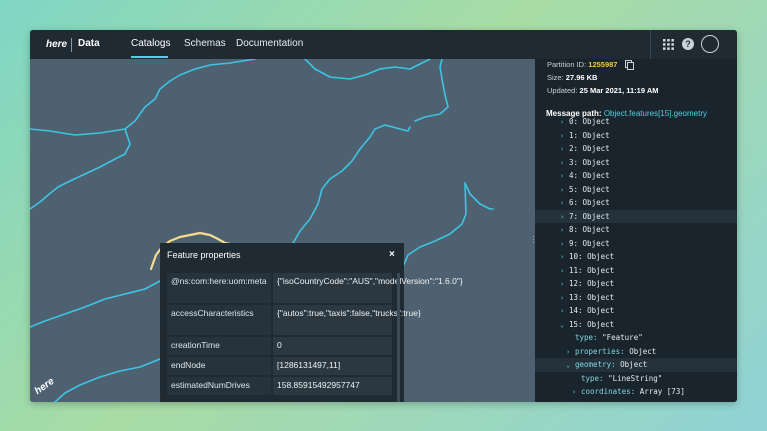 This screenshot has height=431, width=767. What do you see at coordinates (219, 346) in the screenshot?
I see `property-key: creationTime` at bounding box center [219, 346].